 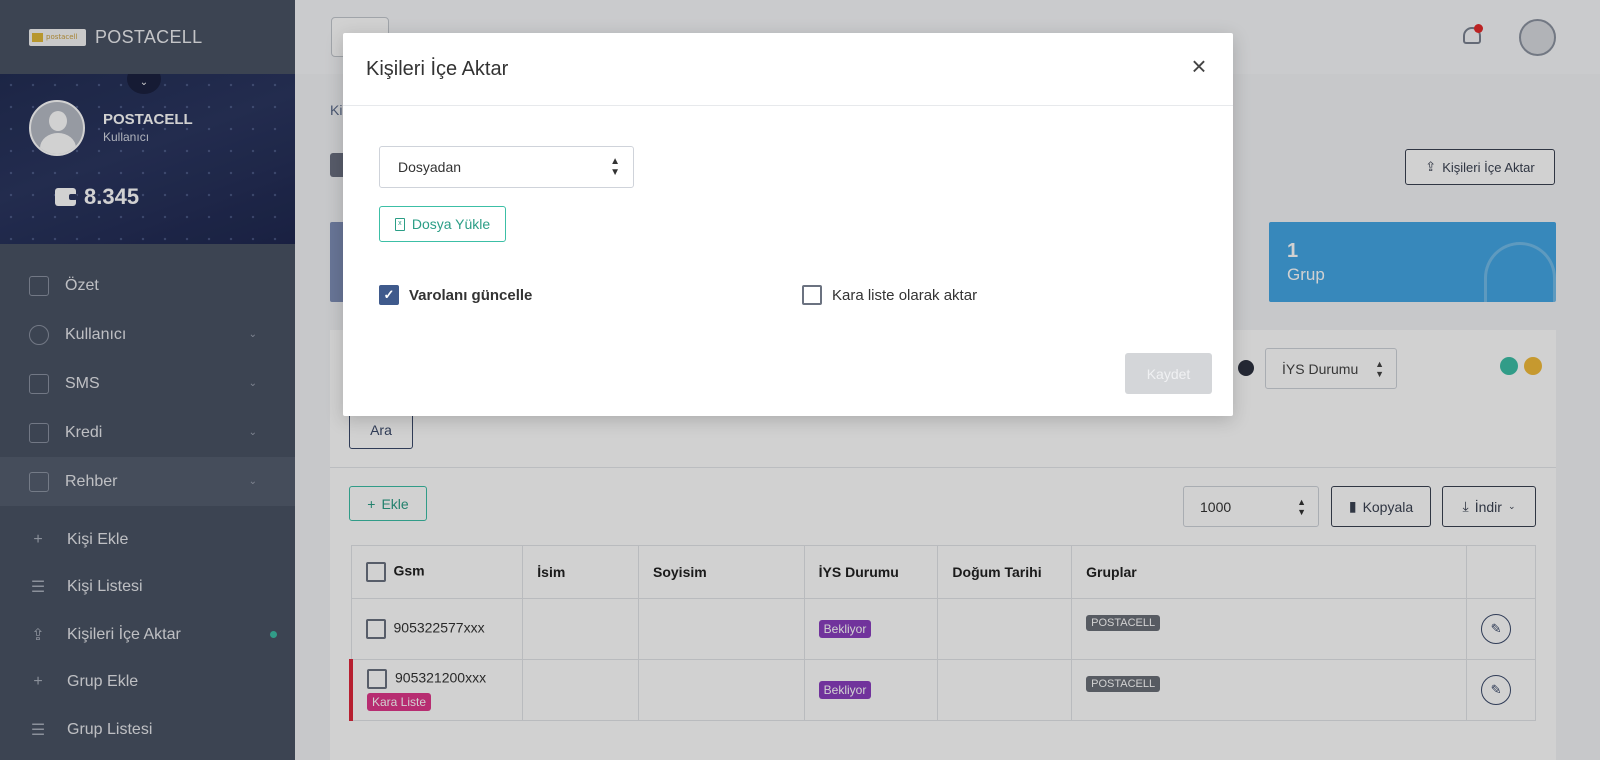 I want to click on import-source-select: Dosyadan ▲ ▼, so click(x=506, y=167).